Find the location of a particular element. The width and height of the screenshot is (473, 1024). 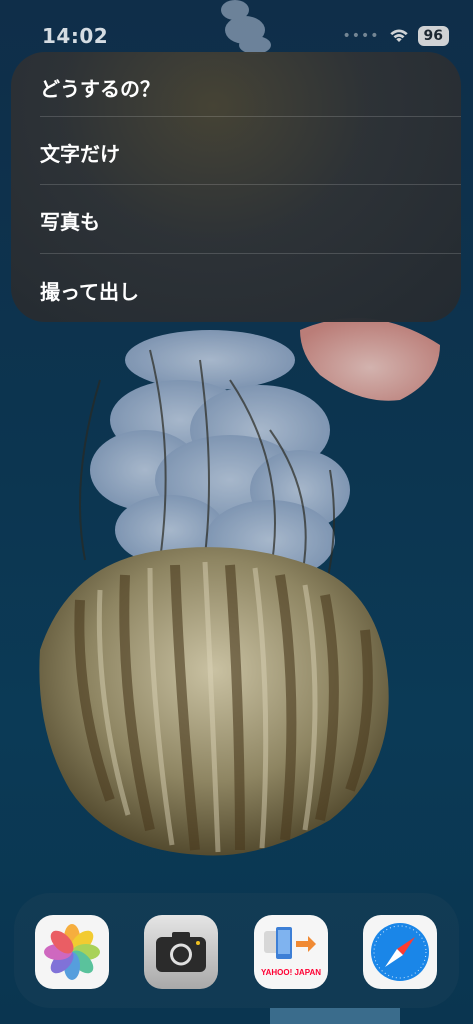

yahoo-japan-icon: YAHOO! JAPAN is located at coordinates (291, 952).